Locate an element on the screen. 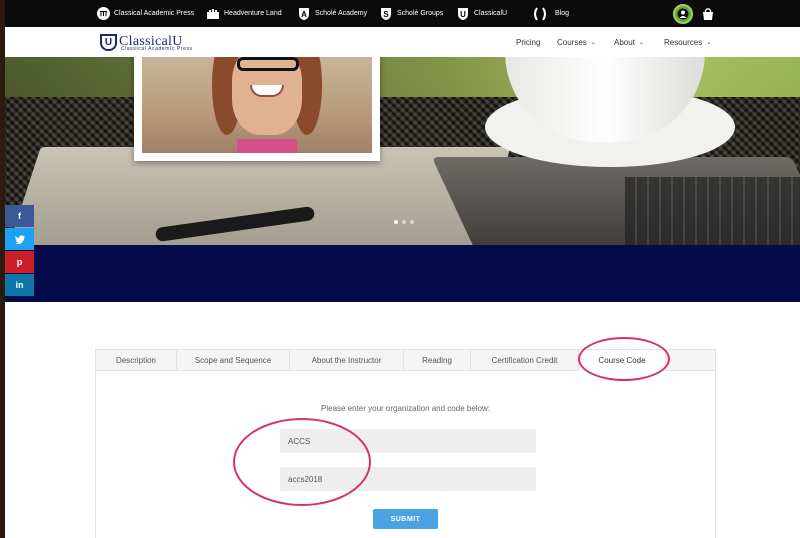  nav-resources: Resources ⌄ is located at coordinates (687, 42).